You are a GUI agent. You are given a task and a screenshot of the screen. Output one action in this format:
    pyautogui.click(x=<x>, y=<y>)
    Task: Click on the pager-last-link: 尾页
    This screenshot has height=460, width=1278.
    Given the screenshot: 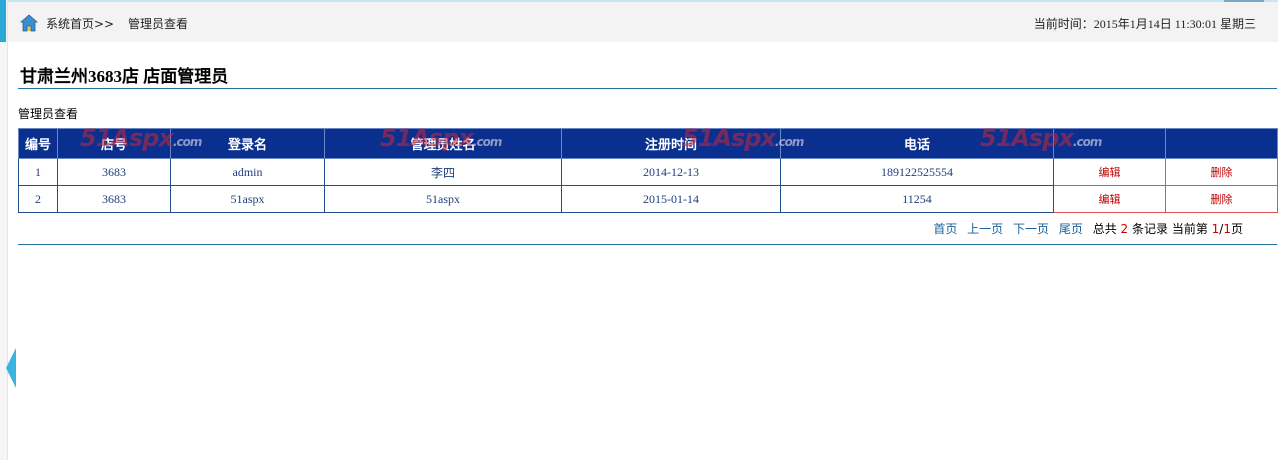 What is the action you would take?
    pyautogui.click(x=1071, y=229)
    